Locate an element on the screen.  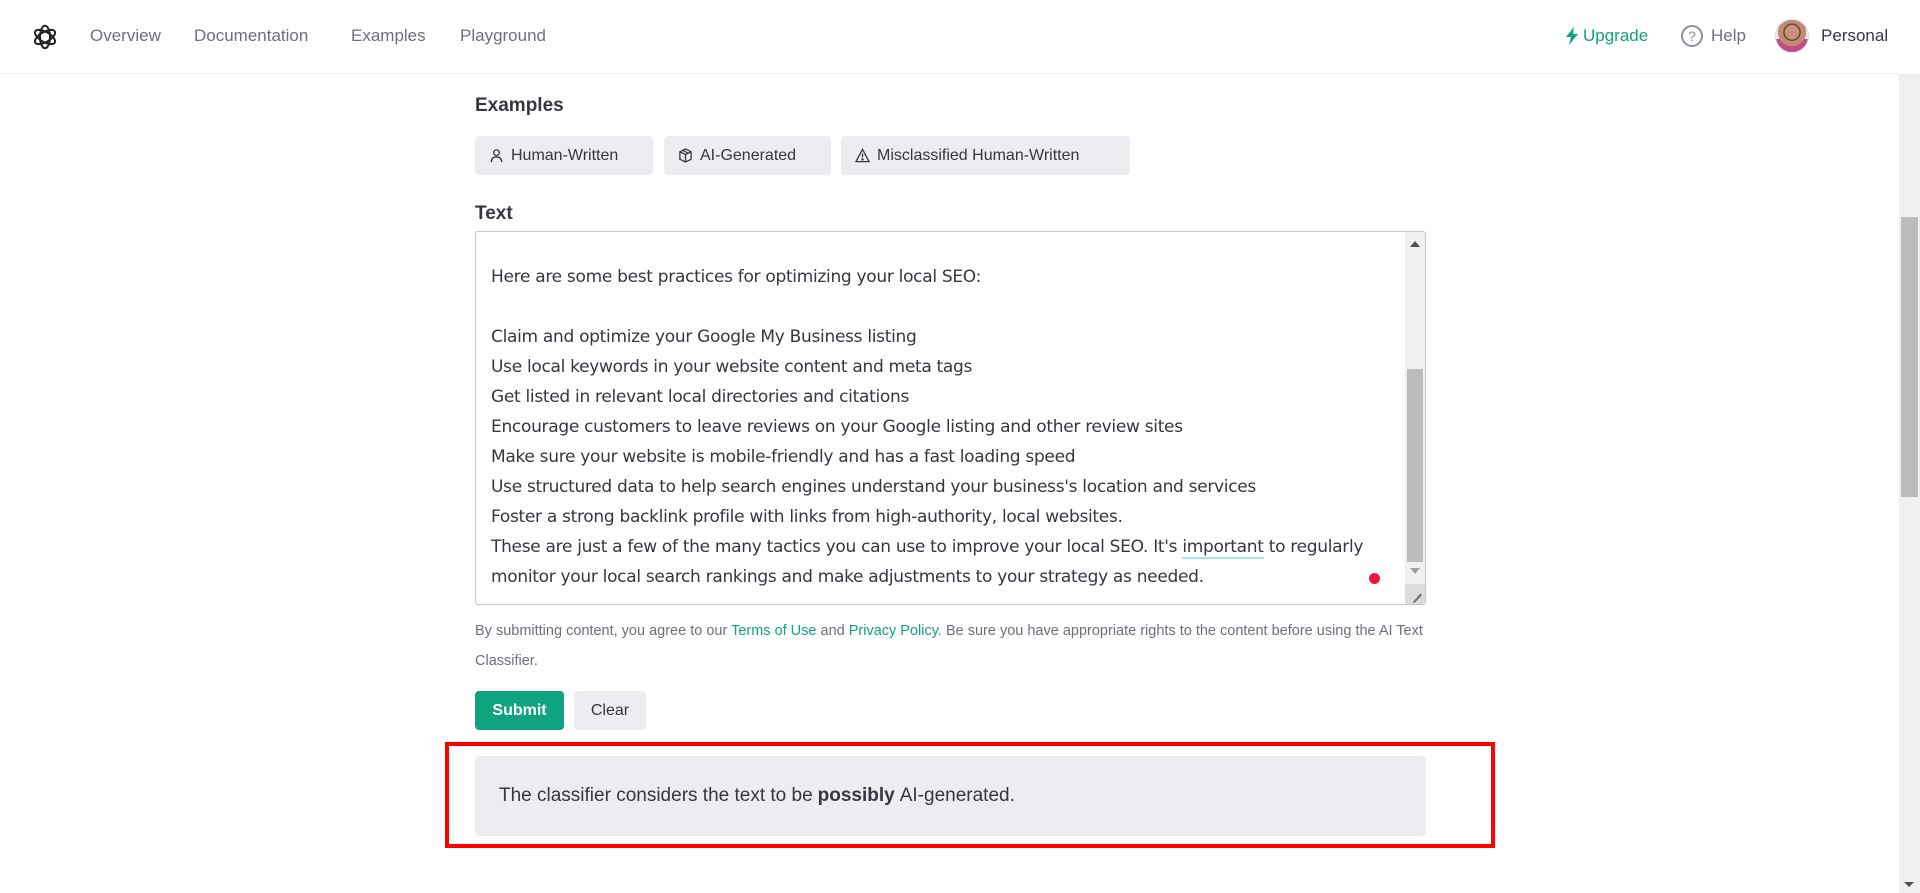
example-human-written-button: Human-Written is located at coordinates (564, 155).